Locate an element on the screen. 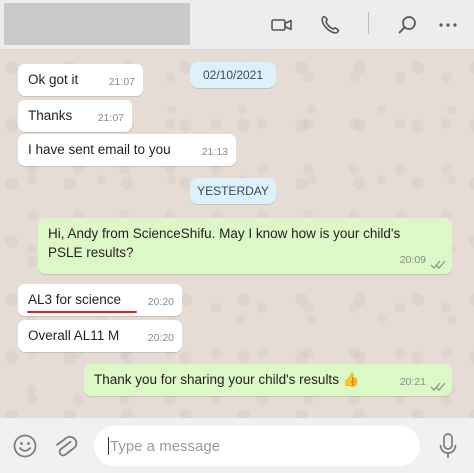  message-text: Ok got it is located at coordinates (53, 79).